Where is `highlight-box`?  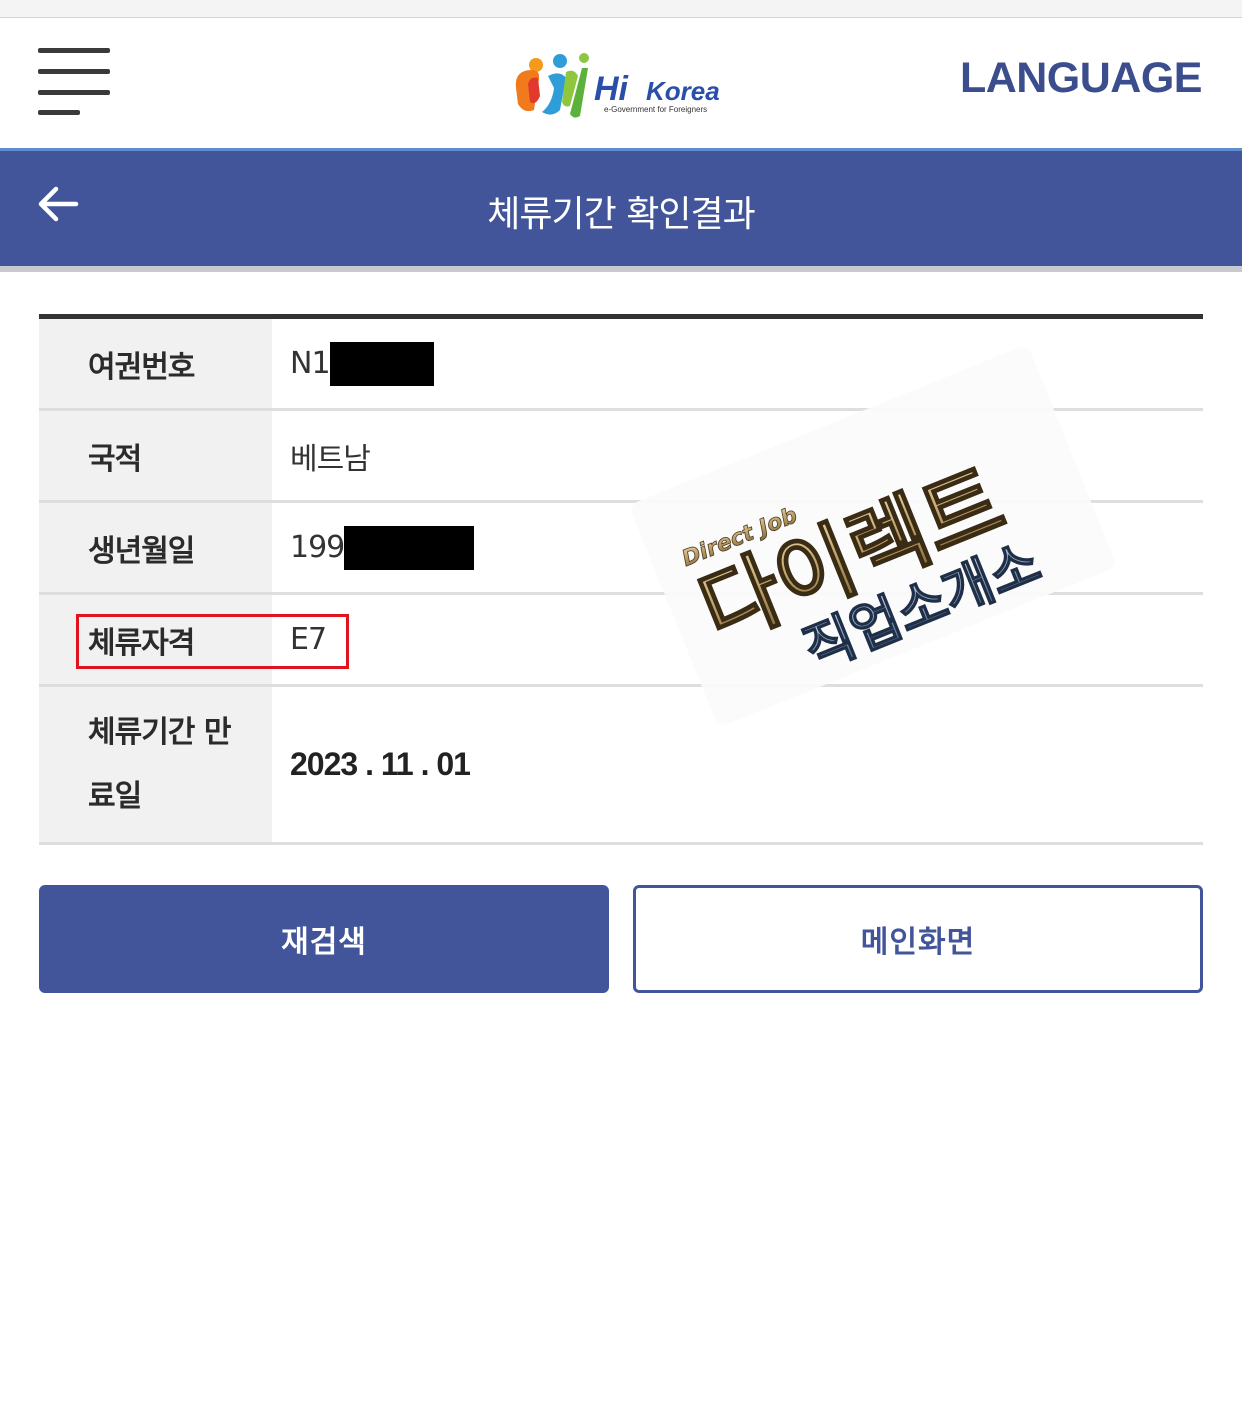 highlight-box is located at coordinates (212, 641).